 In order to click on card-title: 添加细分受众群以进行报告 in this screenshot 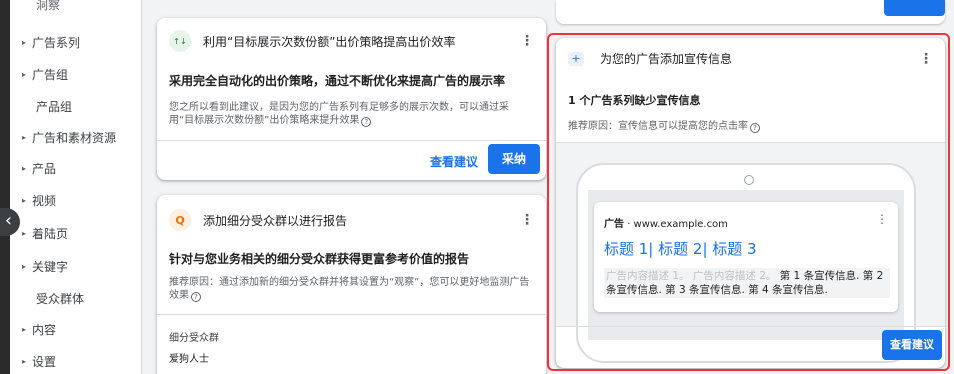, I will do `click(275, 220)`.